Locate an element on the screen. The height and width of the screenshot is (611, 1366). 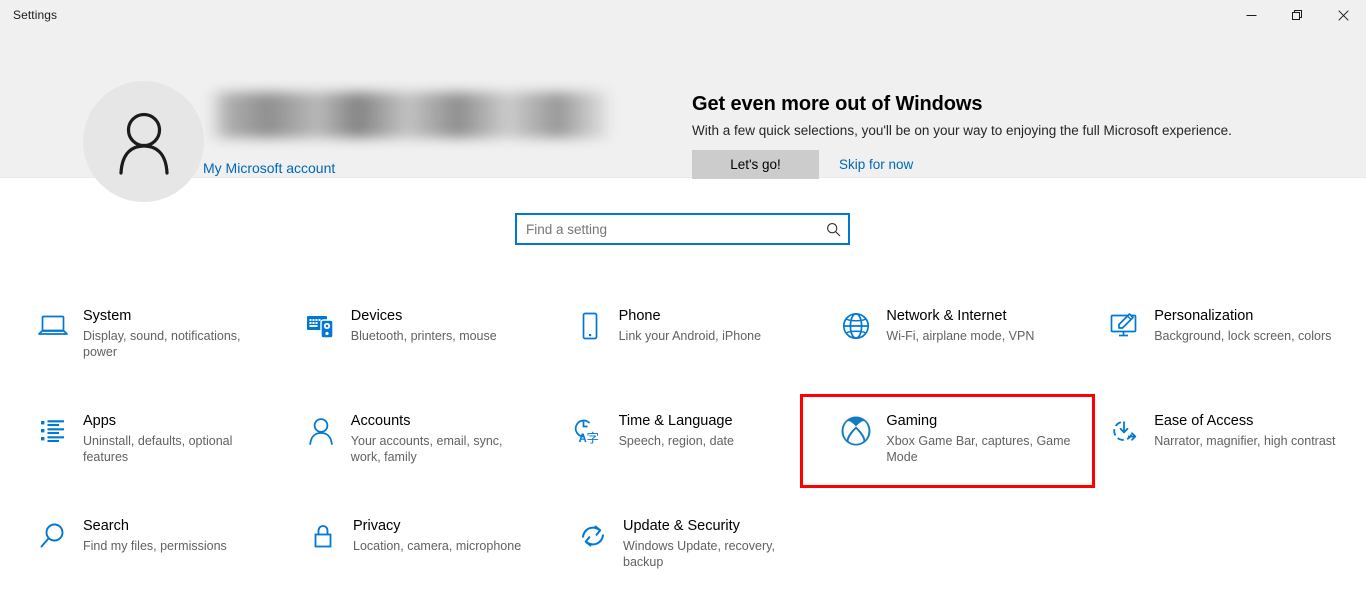
settings-tile-devices: Devices Bluetooth, printers, mouse is located at coordinates (433, 348).